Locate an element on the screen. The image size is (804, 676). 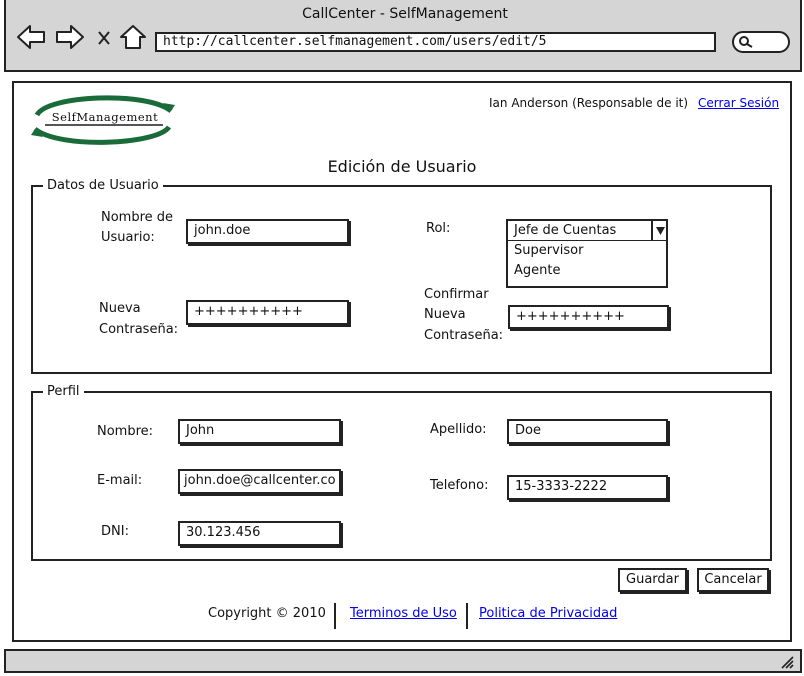
username-label-line2: Usuario: is located at coordinates (128, 237).